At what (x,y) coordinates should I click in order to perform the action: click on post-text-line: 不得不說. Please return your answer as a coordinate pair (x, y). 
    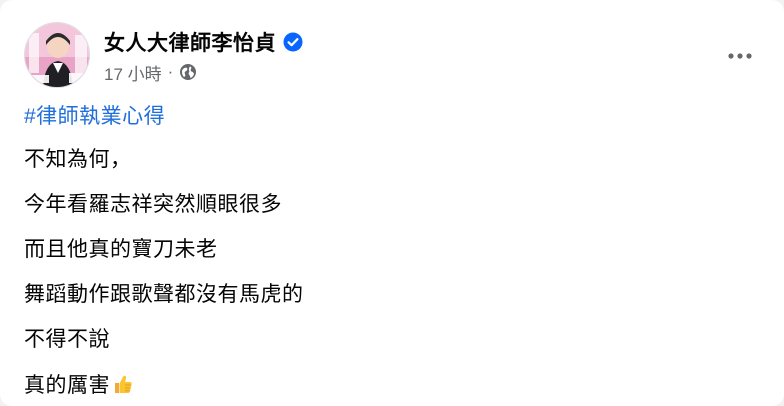
    Looking at the image, I should click on (67, 339).